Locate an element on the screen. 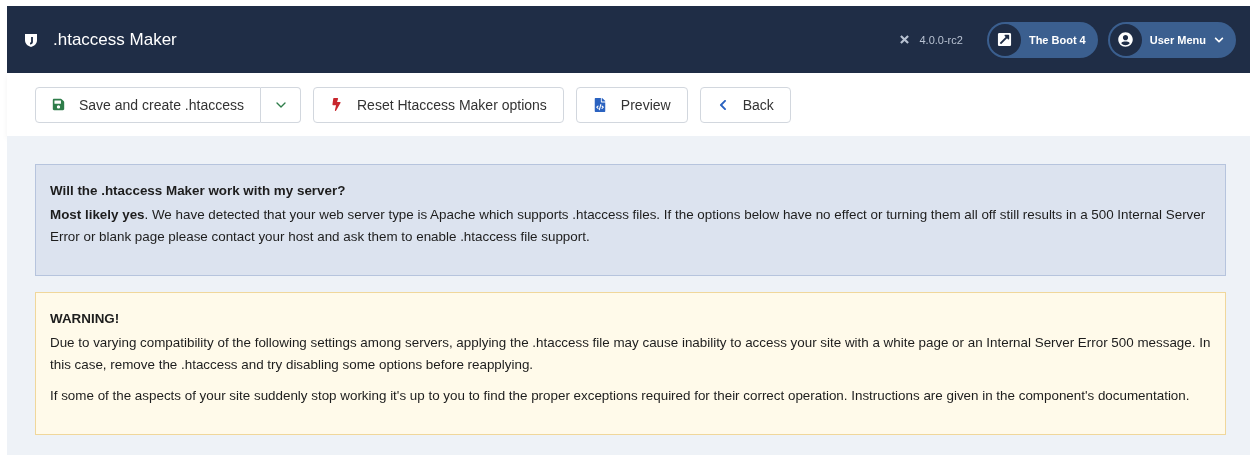  preview-button: Preview is located at coordinates (631, 104).